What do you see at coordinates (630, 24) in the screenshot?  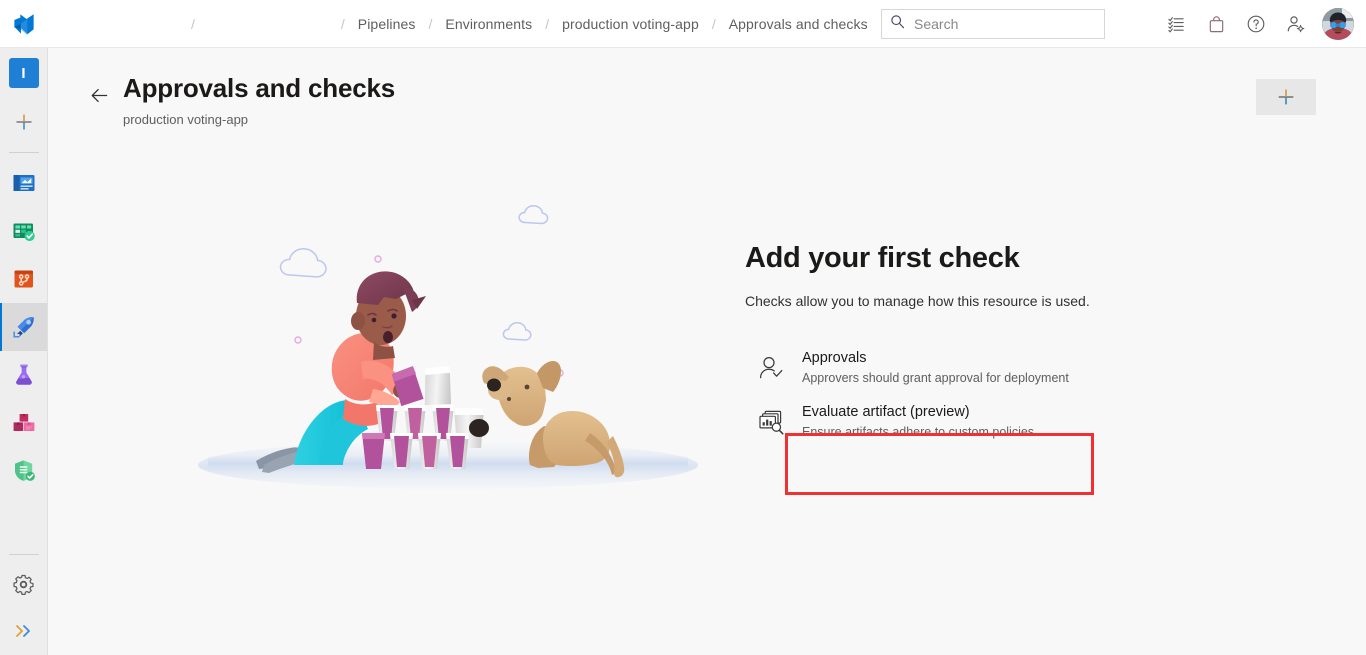 I see `breadcrumb-item-environment: production voting-app` at bounding box center [630, 24].